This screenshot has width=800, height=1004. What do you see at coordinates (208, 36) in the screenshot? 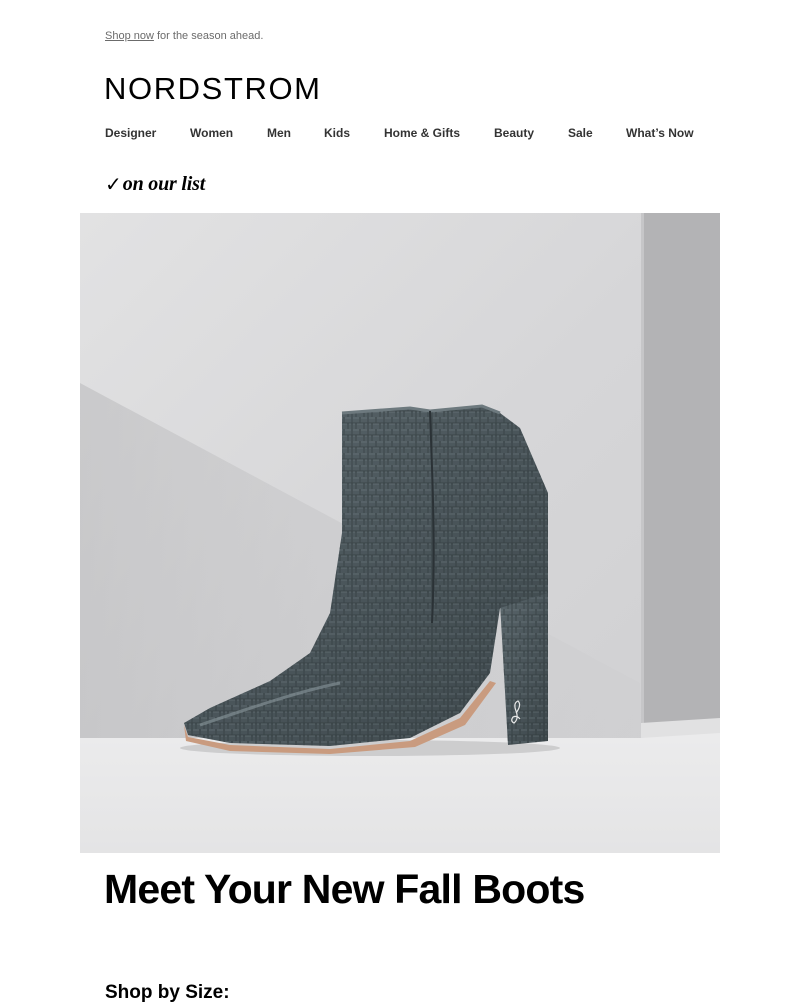
I see `preheader-text: for the season ahead.` at bounding box center [208, 36].